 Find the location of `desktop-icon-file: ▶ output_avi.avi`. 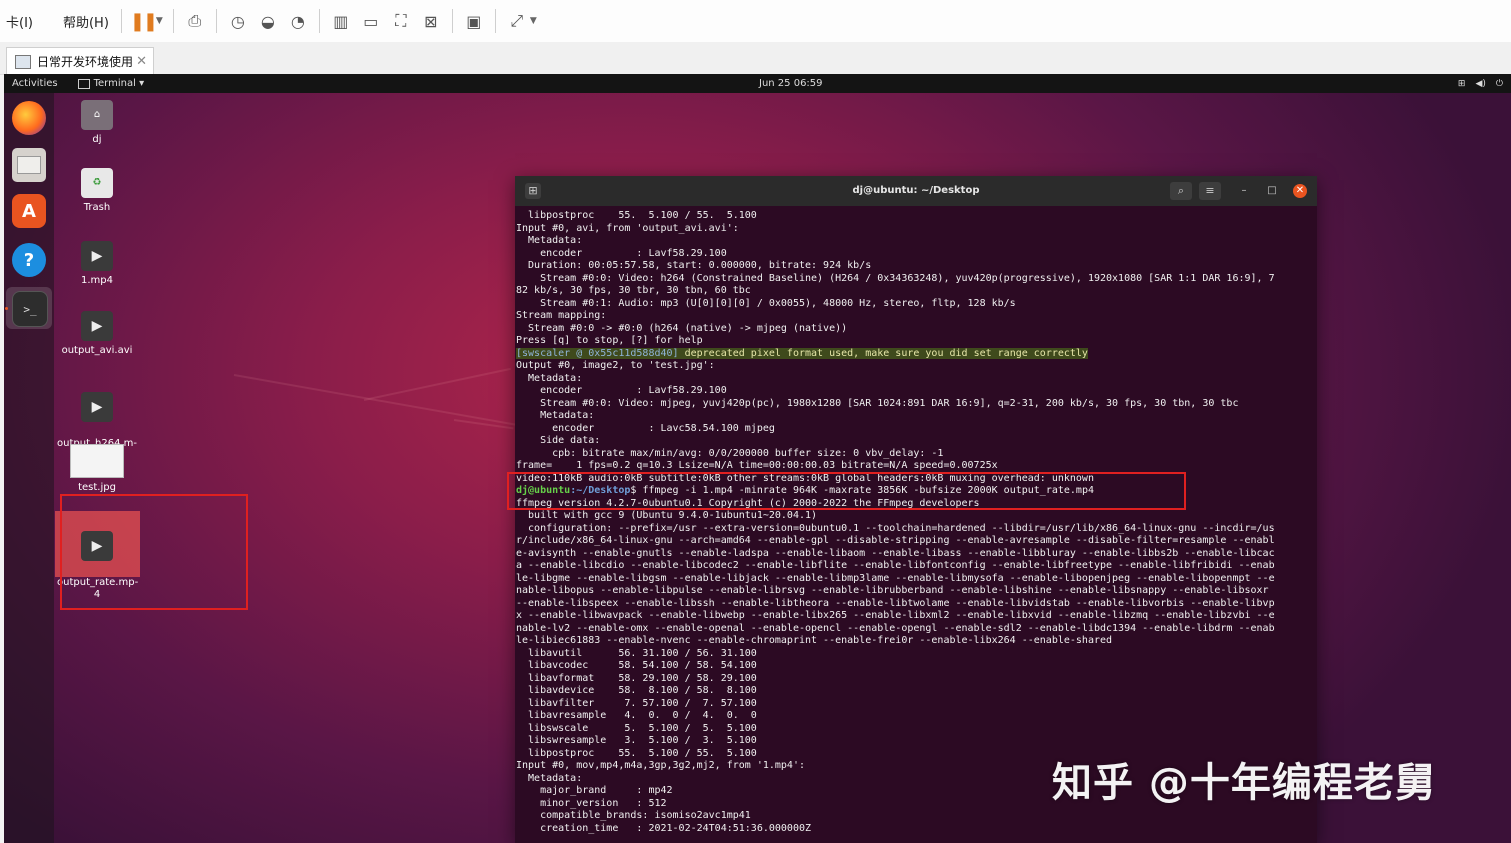

desktop-icon-file: ▶ output_avi.avi is located at coordinates (97, 334).